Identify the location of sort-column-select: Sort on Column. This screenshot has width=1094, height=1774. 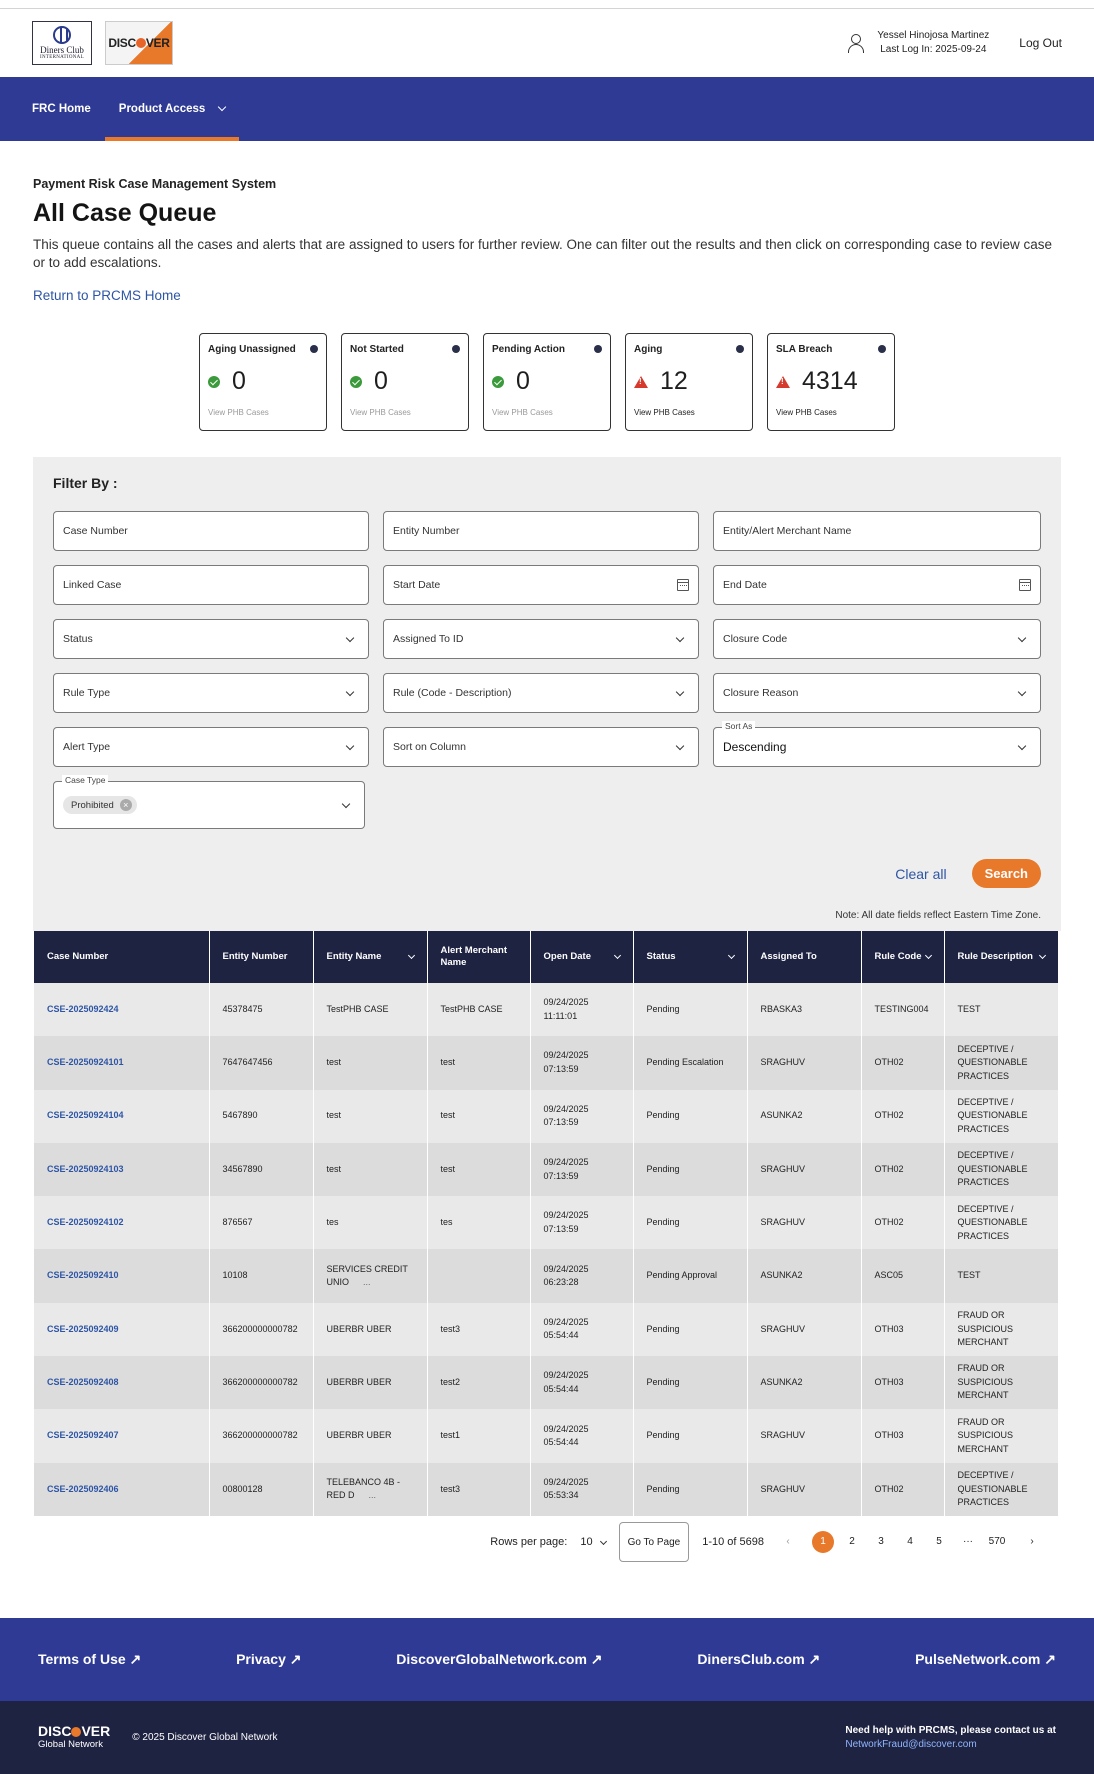
(541, 747).